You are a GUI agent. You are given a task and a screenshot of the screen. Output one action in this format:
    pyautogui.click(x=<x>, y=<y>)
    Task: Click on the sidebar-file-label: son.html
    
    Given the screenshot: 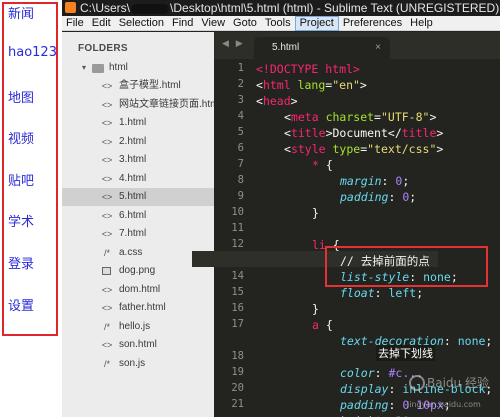 What is the action you would take?
    pyautogui.click(x=138, y=344)
    